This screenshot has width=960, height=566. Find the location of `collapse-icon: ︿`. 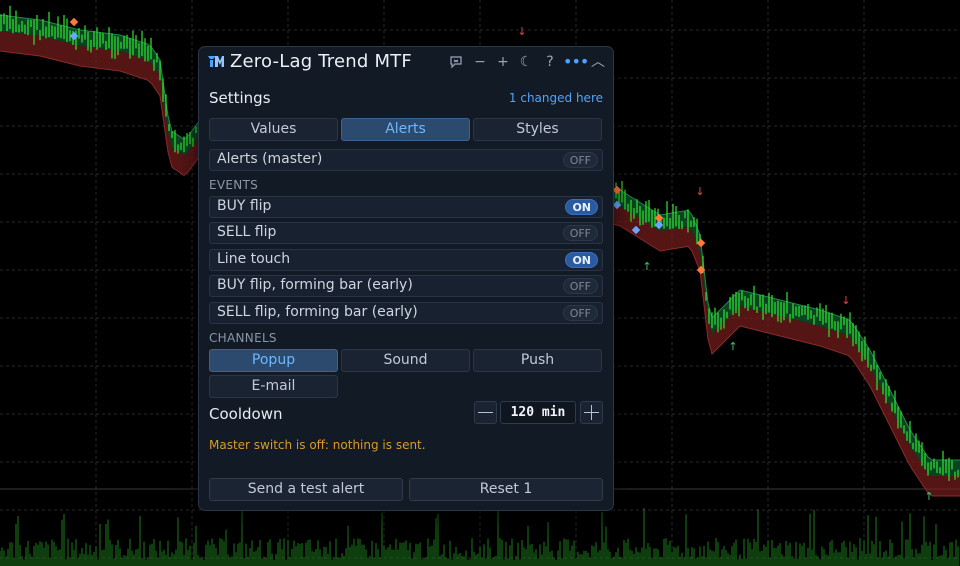

collapse-icon: ︿ is located at coordinates (598, 62).